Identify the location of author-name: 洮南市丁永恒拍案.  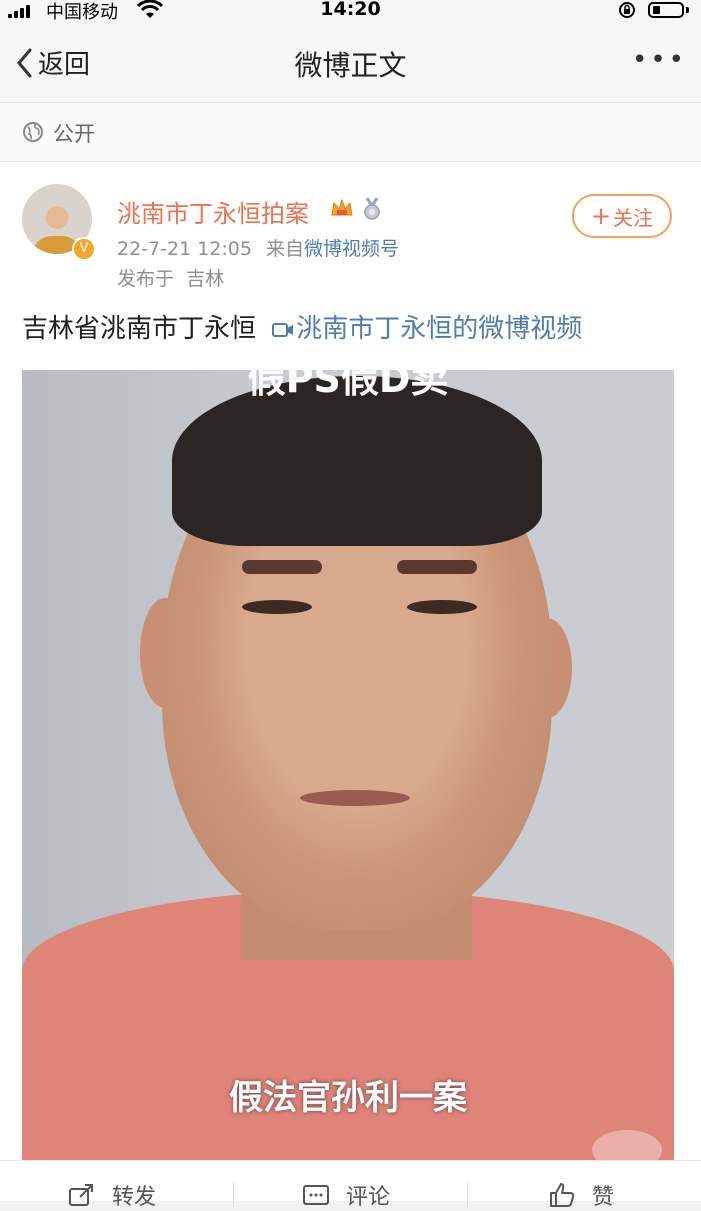
(213, 211).